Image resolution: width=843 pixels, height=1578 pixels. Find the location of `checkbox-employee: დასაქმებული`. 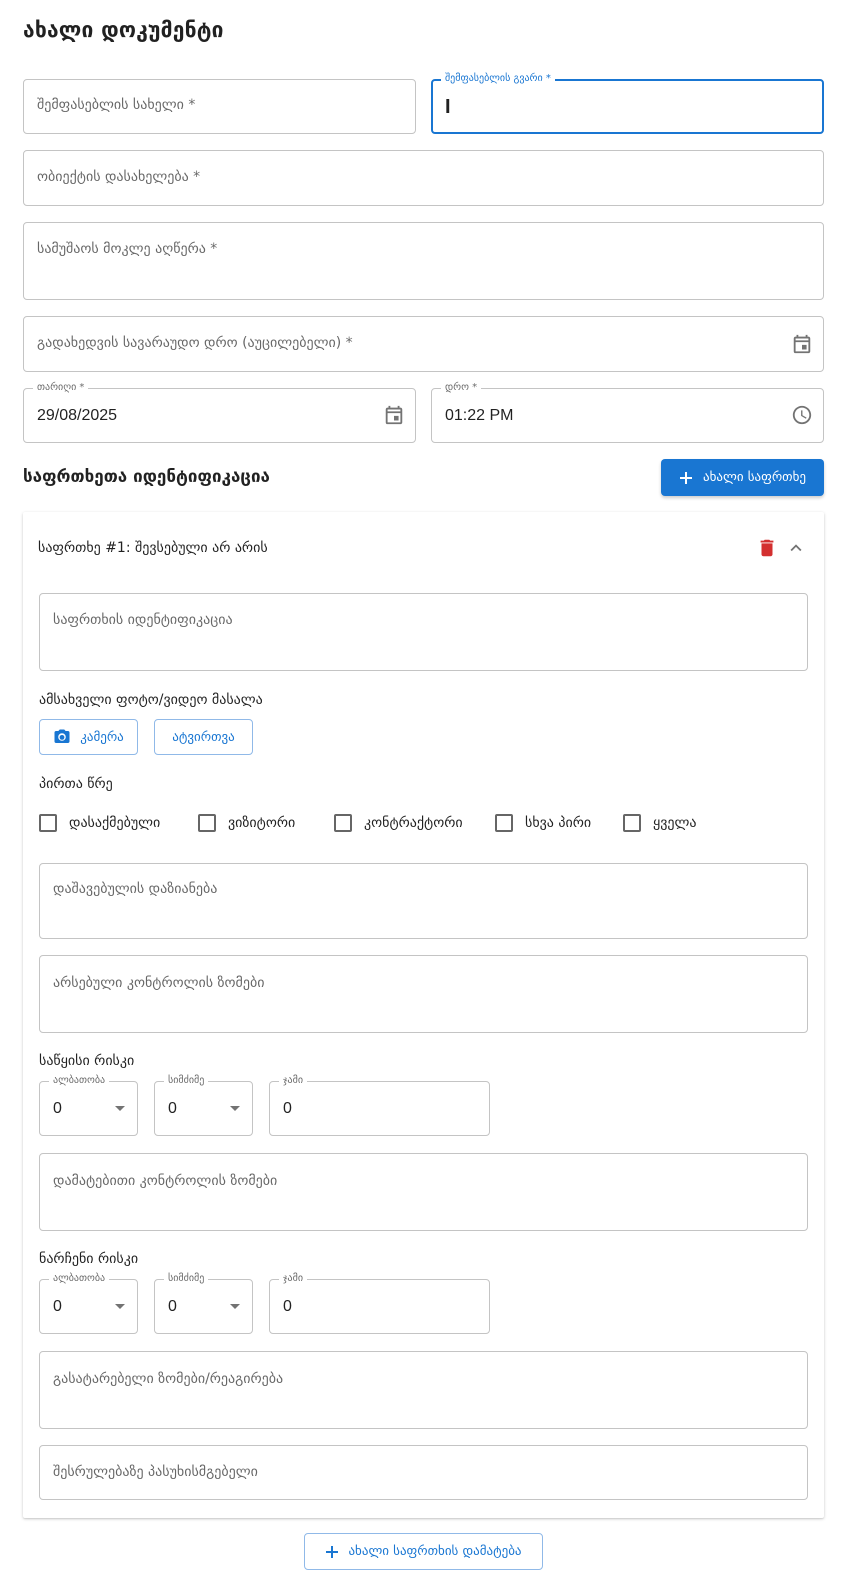

checkbox-employee: დასაქმებული is located at coordinates (99, 823).